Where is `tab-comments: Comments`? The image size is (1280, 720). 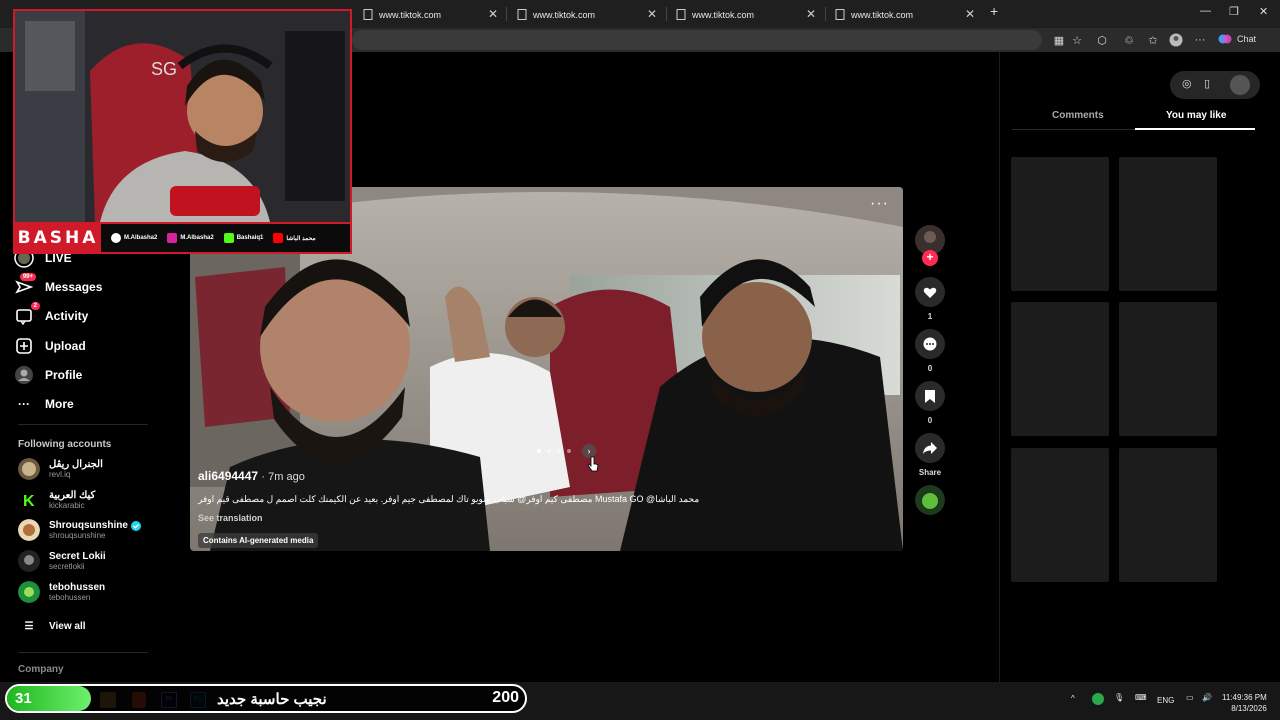 tab-comments: Comments is located at coordinates (1078, 115).